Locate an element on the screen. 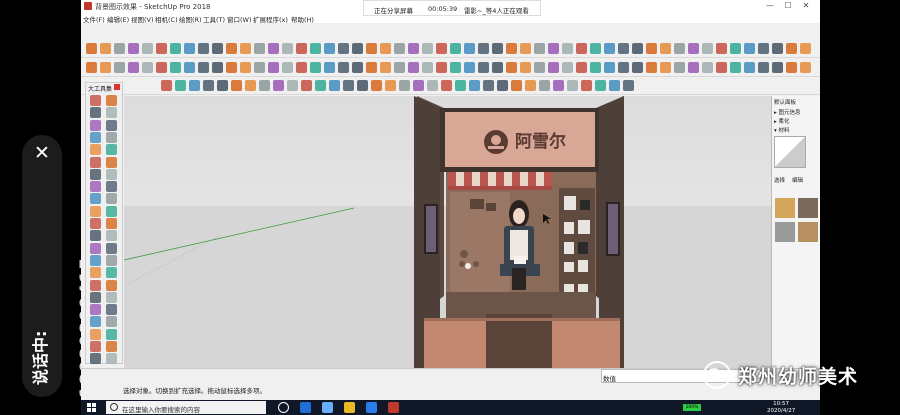 This screenshot has width=900, height=415. tray-tab-select: 选择 is located at coordinates (779, 180).